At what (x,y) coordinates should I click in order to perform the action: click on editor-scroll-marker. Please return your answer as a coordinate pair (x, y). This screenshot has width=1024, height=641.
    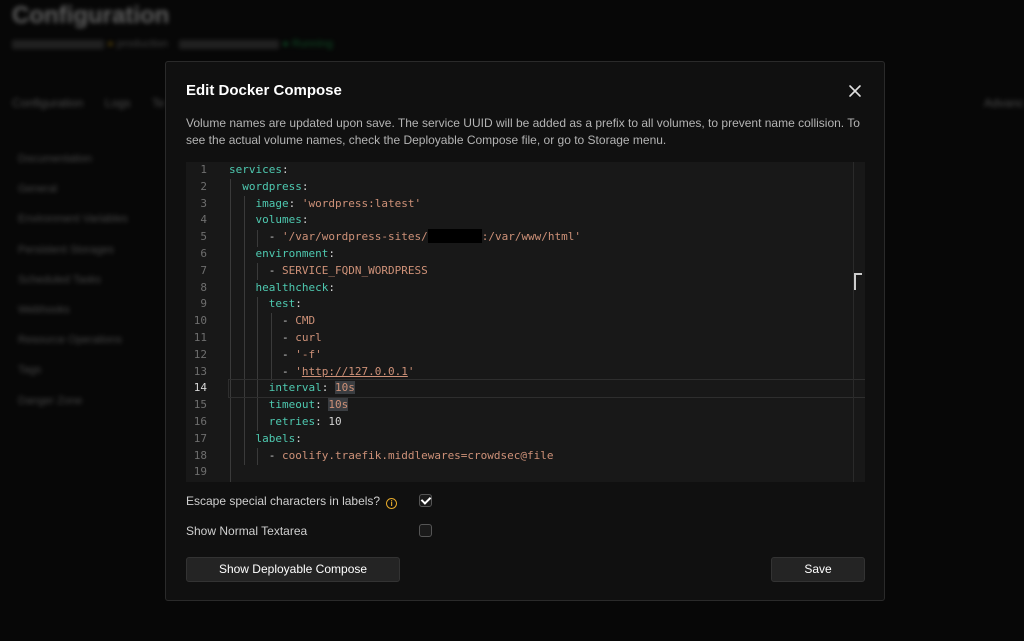
    Looking at the image, I should click on (858, 281).